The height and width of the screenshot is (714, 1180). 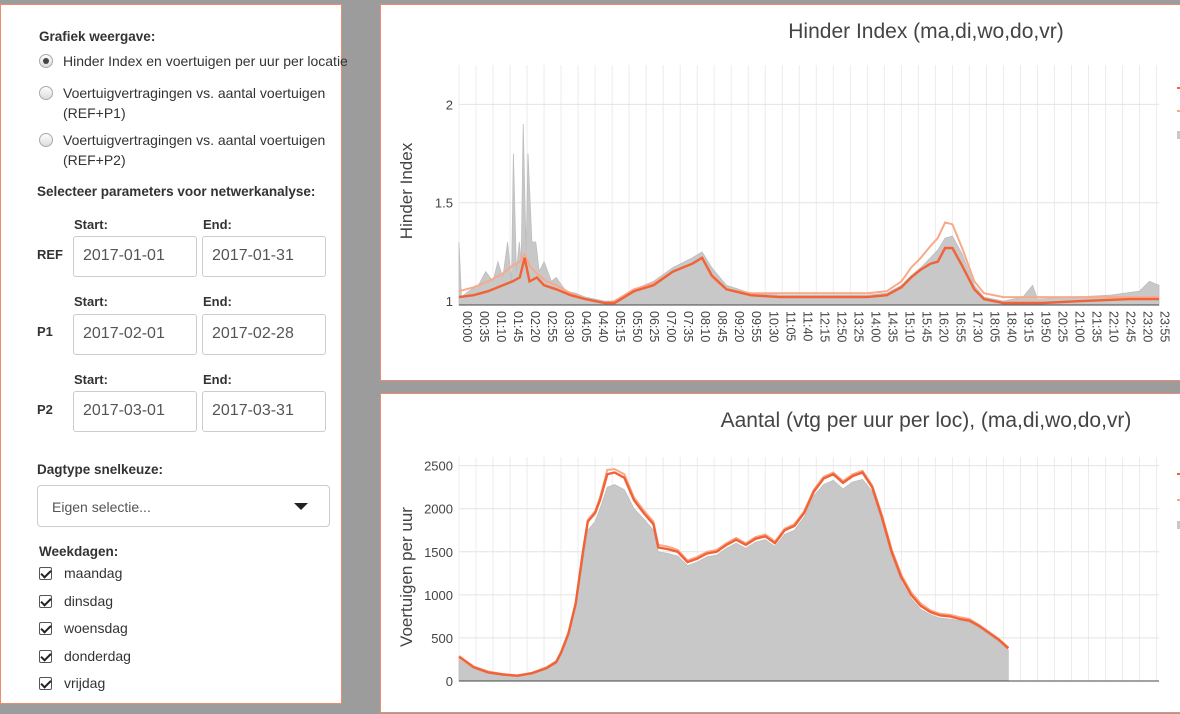 What do you see at coordinates (1097, 326) in the screenshot?
I see `x-tick-label: 21:35` at bounding box center [1097, 326].